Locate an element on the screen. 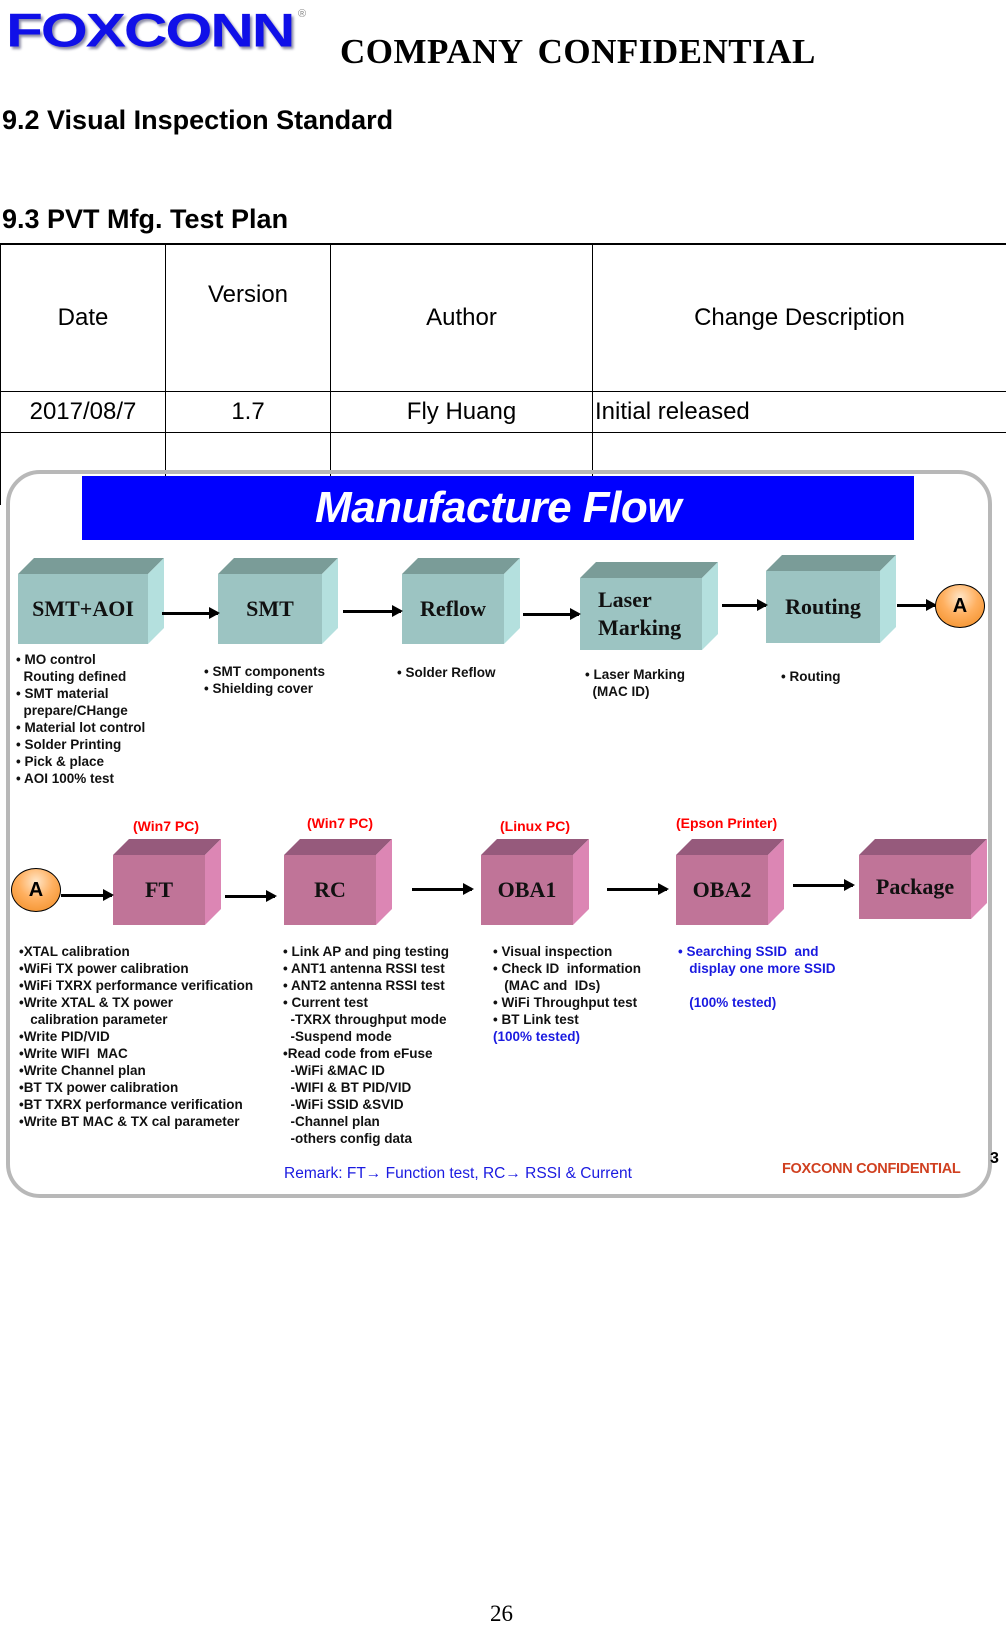 The image size is (1006, 1633). foxconn-logo: FOXCONN ® is located at coordinates (156, 31).